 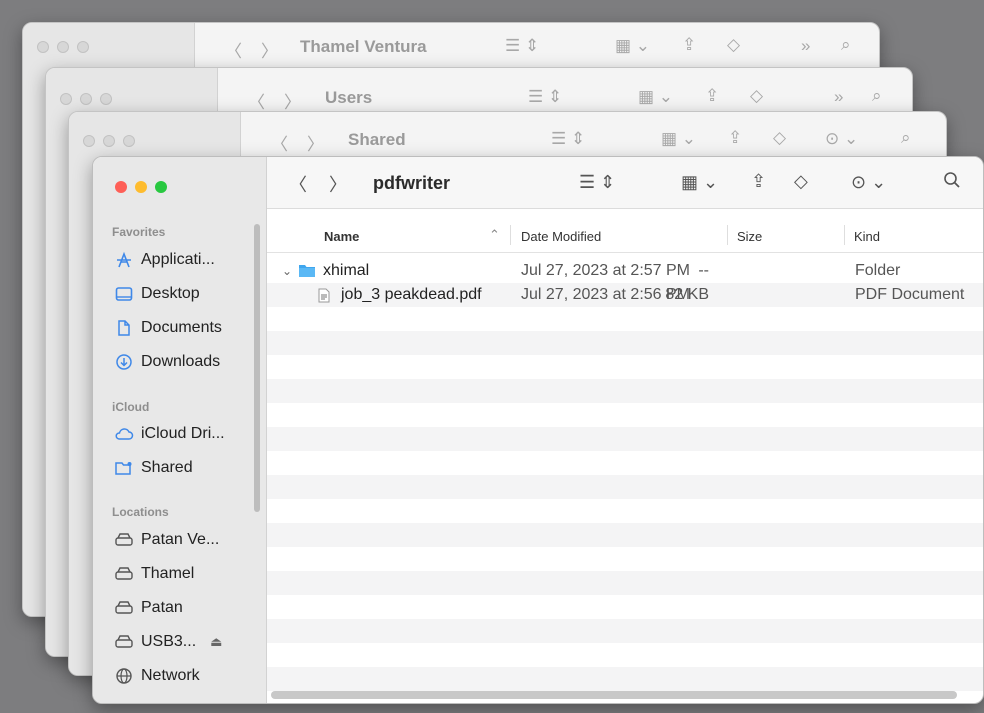 What do you see at coordinates (124, 468) in the screenshot?
I see `shared-folder-icon` at bounding box center [124, 468].